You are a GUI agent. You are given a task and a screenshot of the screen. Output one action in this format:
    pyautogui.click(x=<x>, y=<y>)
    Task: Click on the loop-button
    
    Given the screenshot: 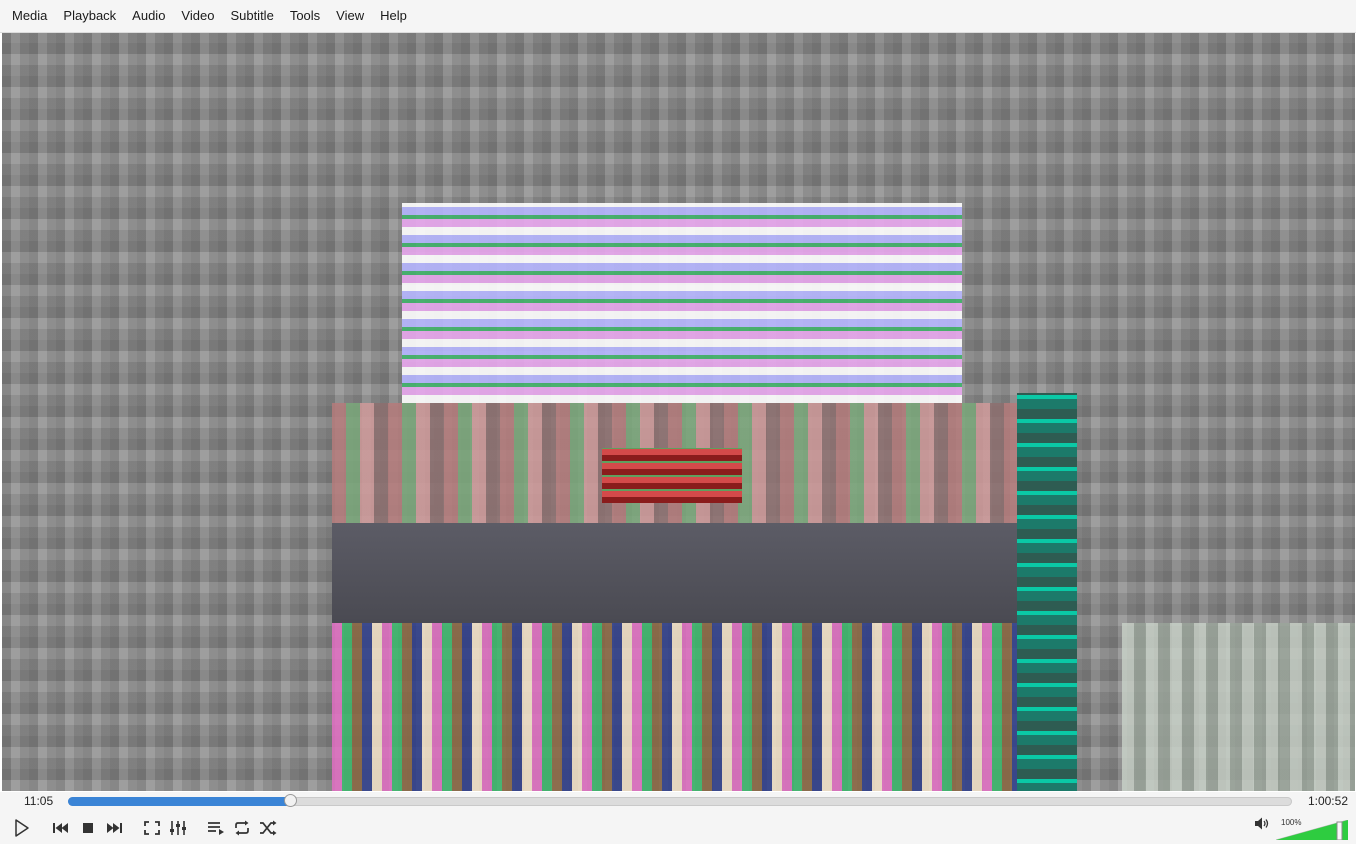 What is the action you would take?
    pyautogui.click(x=242, y=828)
    